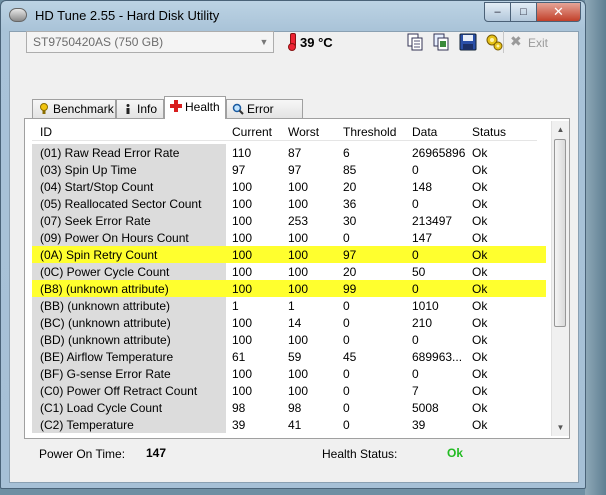 The width and height of the screenshot is (606, 495). I want to click on desktop-background, so click(595, 247).